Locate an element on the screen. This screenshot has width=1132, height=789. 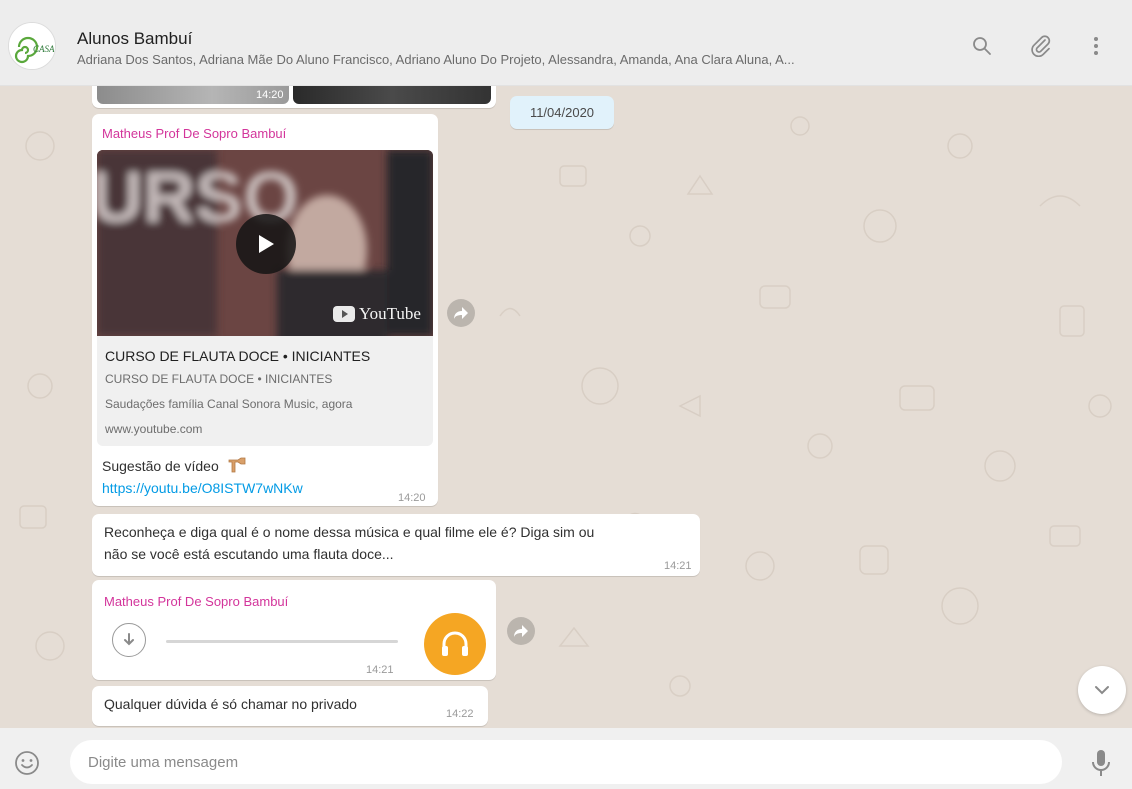
play-button is located at coordinates (266, 244).